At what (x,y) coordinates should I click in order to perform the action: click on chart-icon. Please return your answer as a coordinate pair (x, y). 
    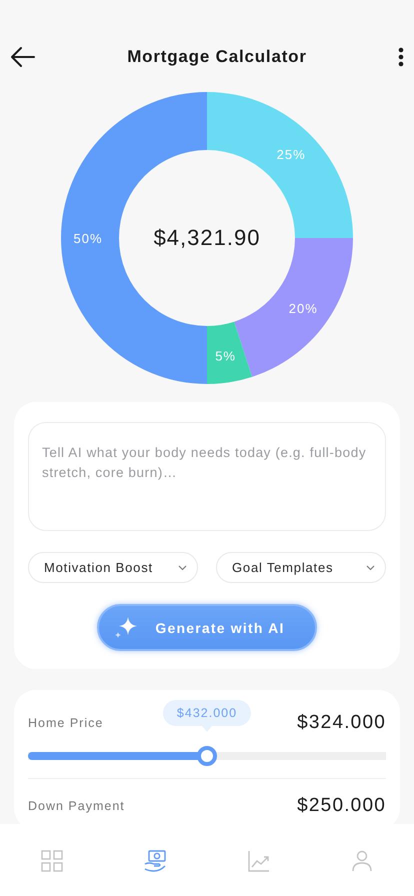
    Looking at the image, I should click on (259, 861).